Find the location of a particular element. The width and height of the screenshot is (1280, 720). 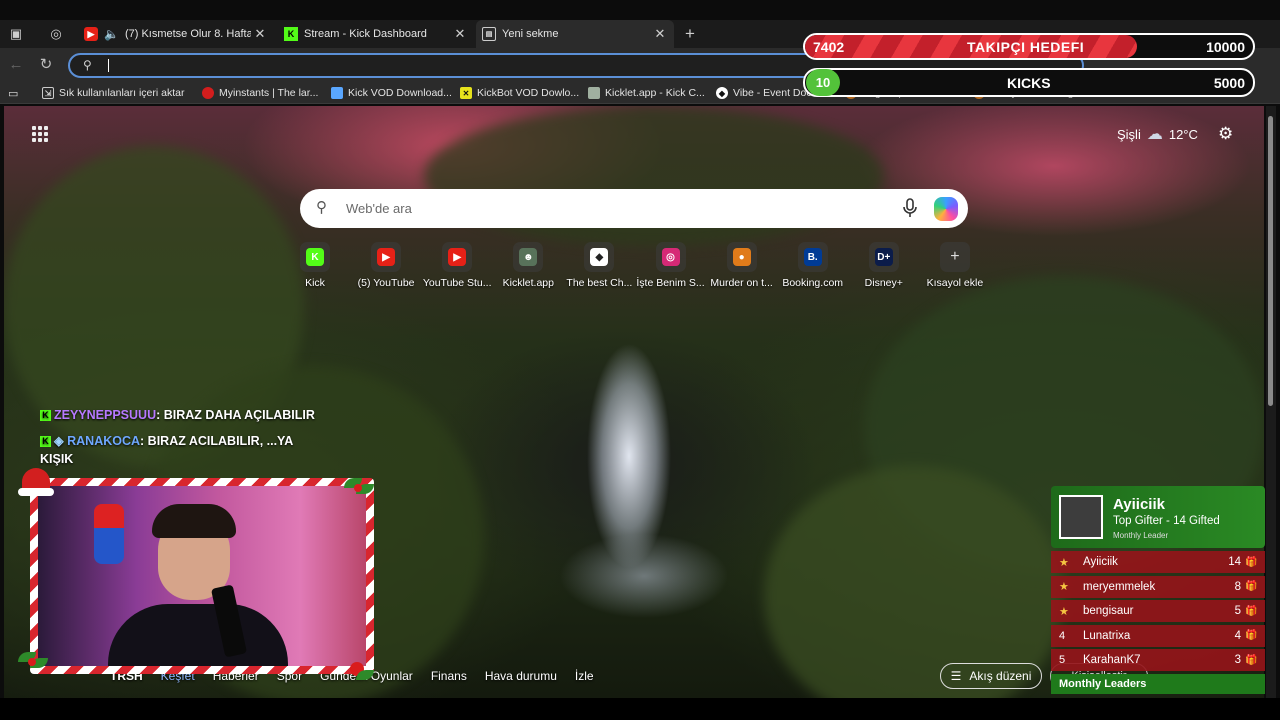

top-gifter-name: Ayiiciik is located at coordinates (1139, 504).